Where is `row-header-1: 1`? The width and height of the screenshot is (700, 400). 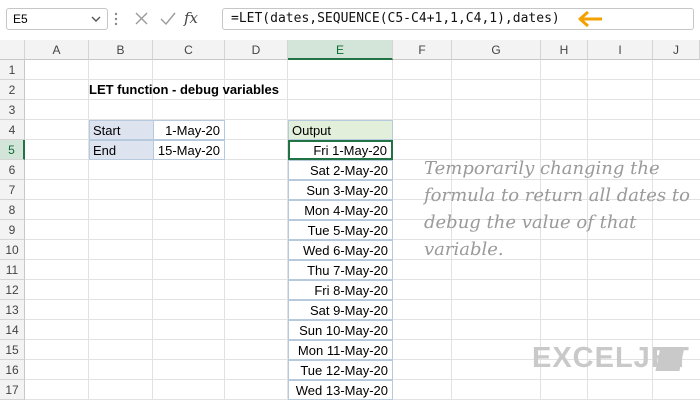 row-header-1: 1 is located at coordinates (12, 70).